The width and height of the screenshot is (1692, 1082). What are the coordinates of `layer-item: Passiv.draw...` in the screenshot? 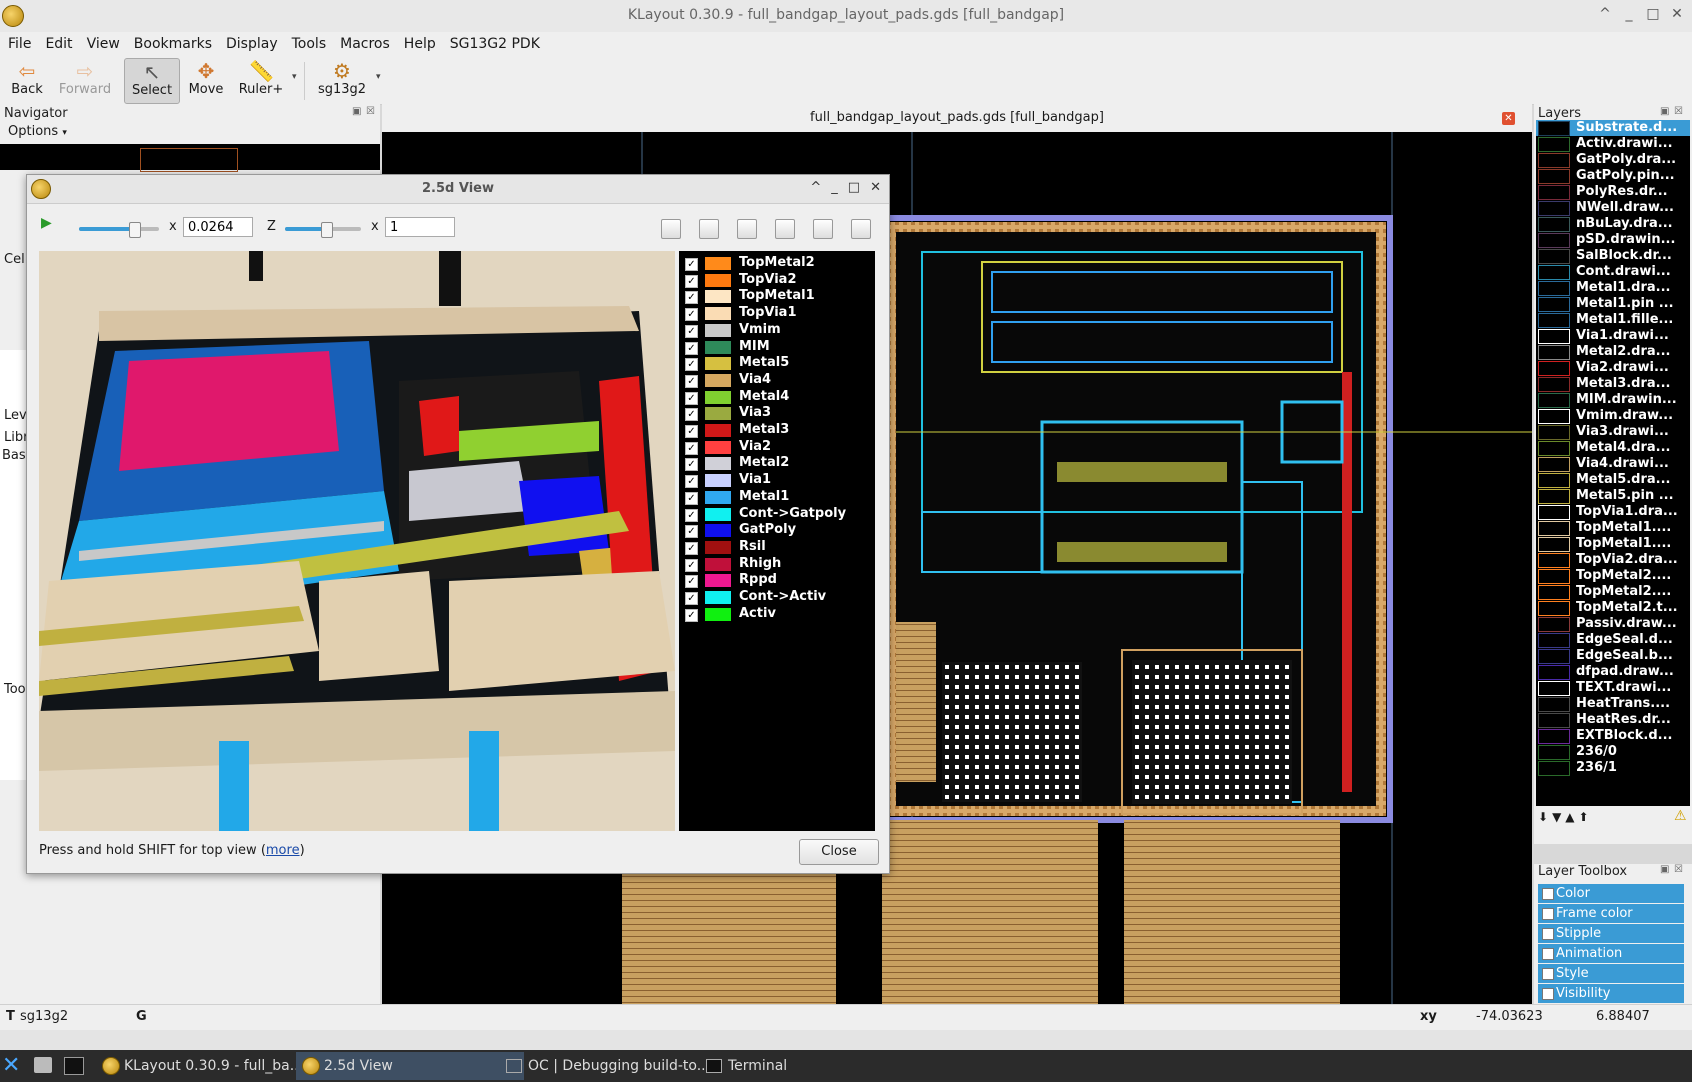 It's located at (1611, 624).